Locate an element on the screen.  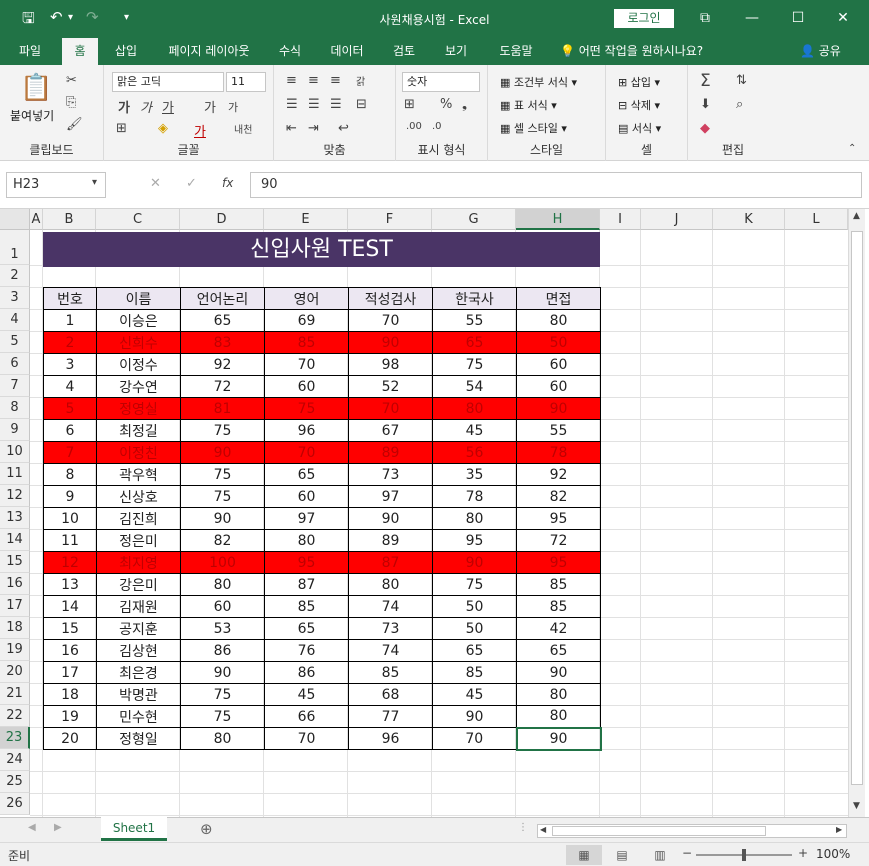
ribbon-display-icon: ⧉ is located at coordinates (705, 18).